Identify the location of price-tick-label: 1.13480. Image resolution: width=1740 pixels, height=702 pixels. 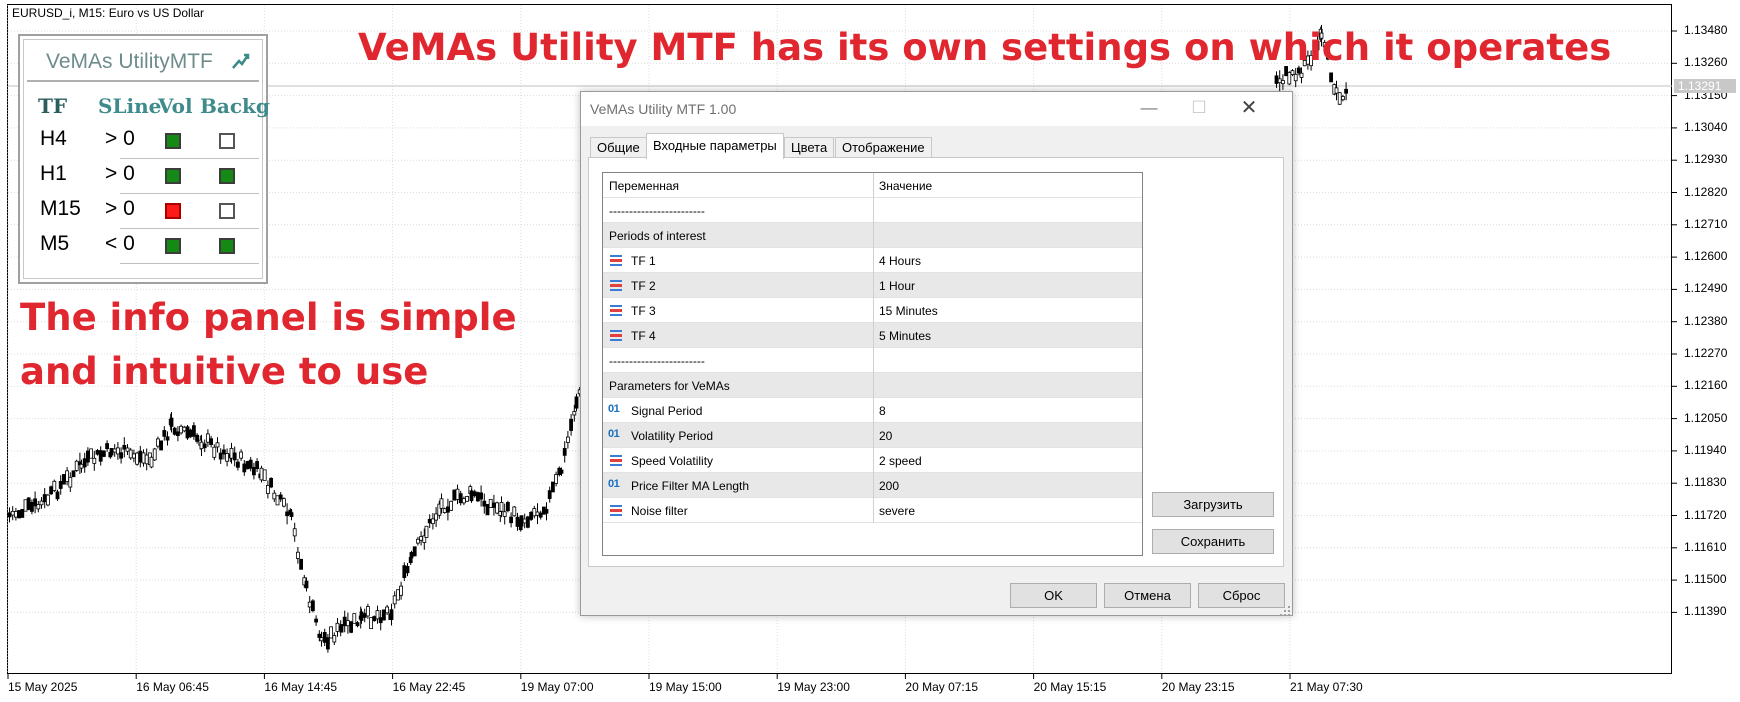
(1706, 30).